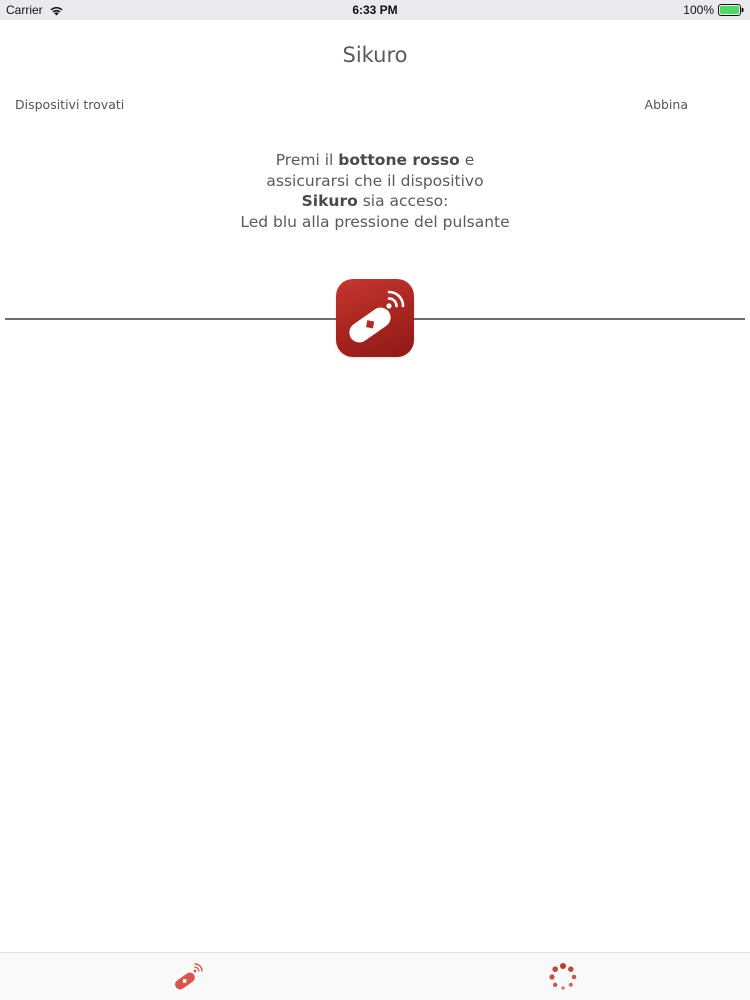  What do you see at coordinates (329, 201) in the screenshot?
I see `instructions-sikuro-bold: Sikuro` at bounding box center [329, 201].